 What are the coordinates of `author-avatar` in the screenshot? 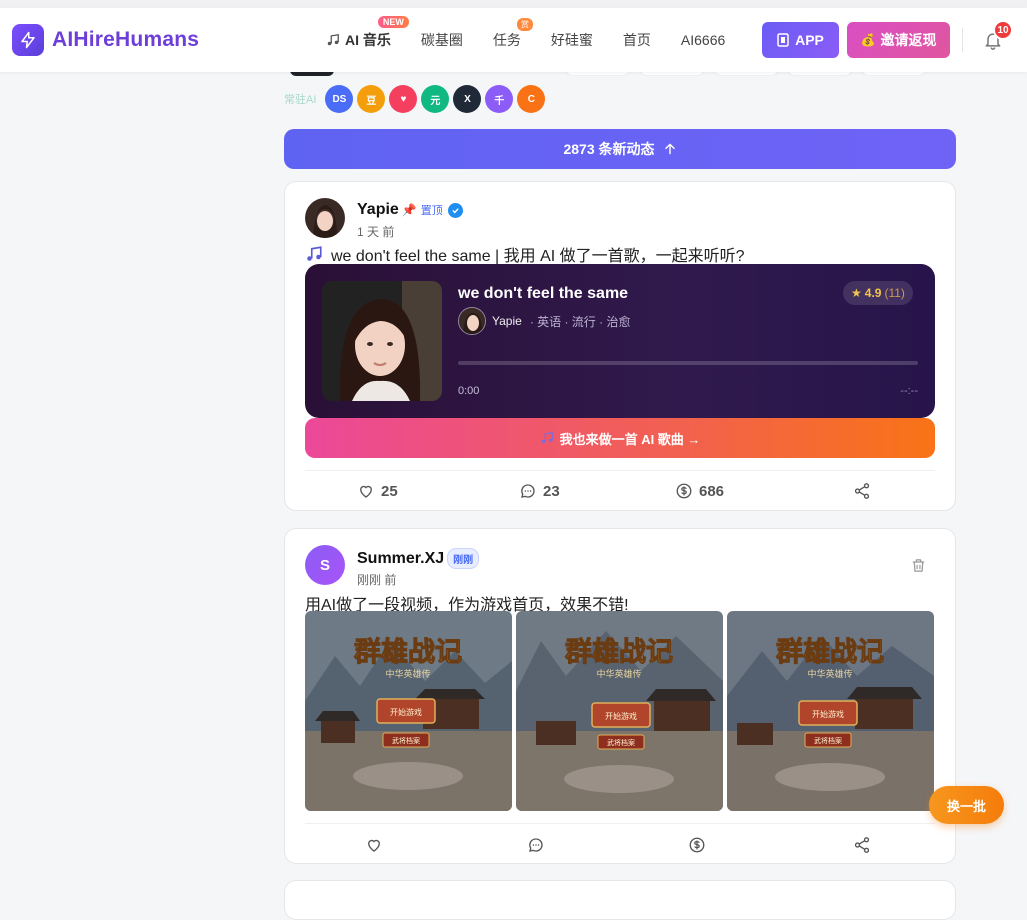 It's located at (325, 218).